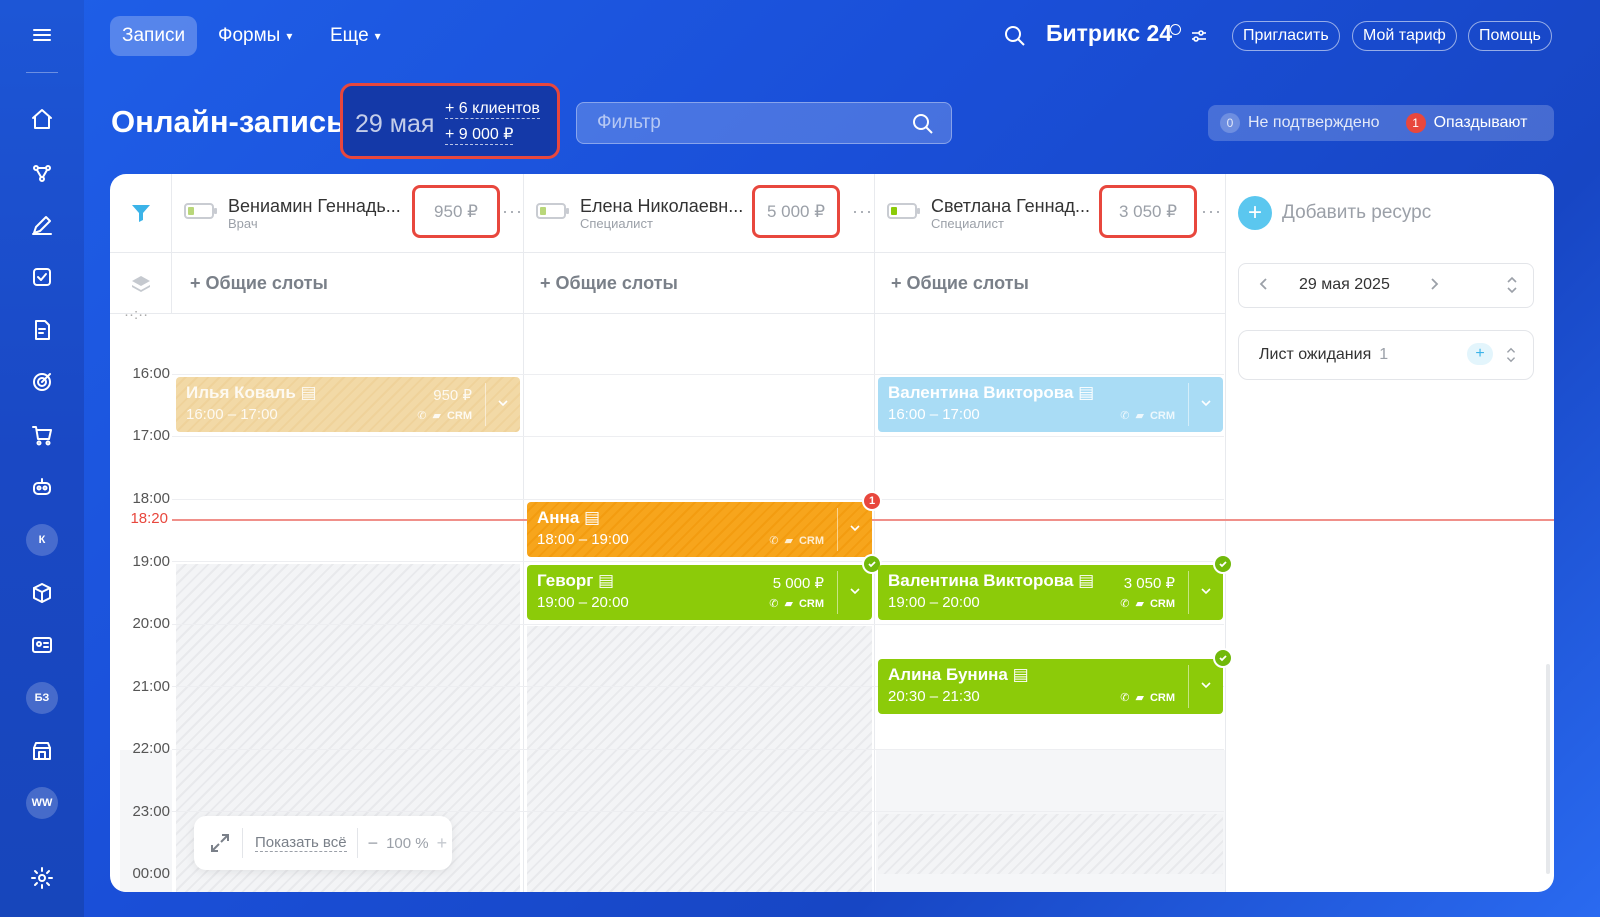 This screenshot has height=917, width=1600. Describe the element at coordinates (373, 843) in the screenshot. I see `zoom-out-button: −` at that location.